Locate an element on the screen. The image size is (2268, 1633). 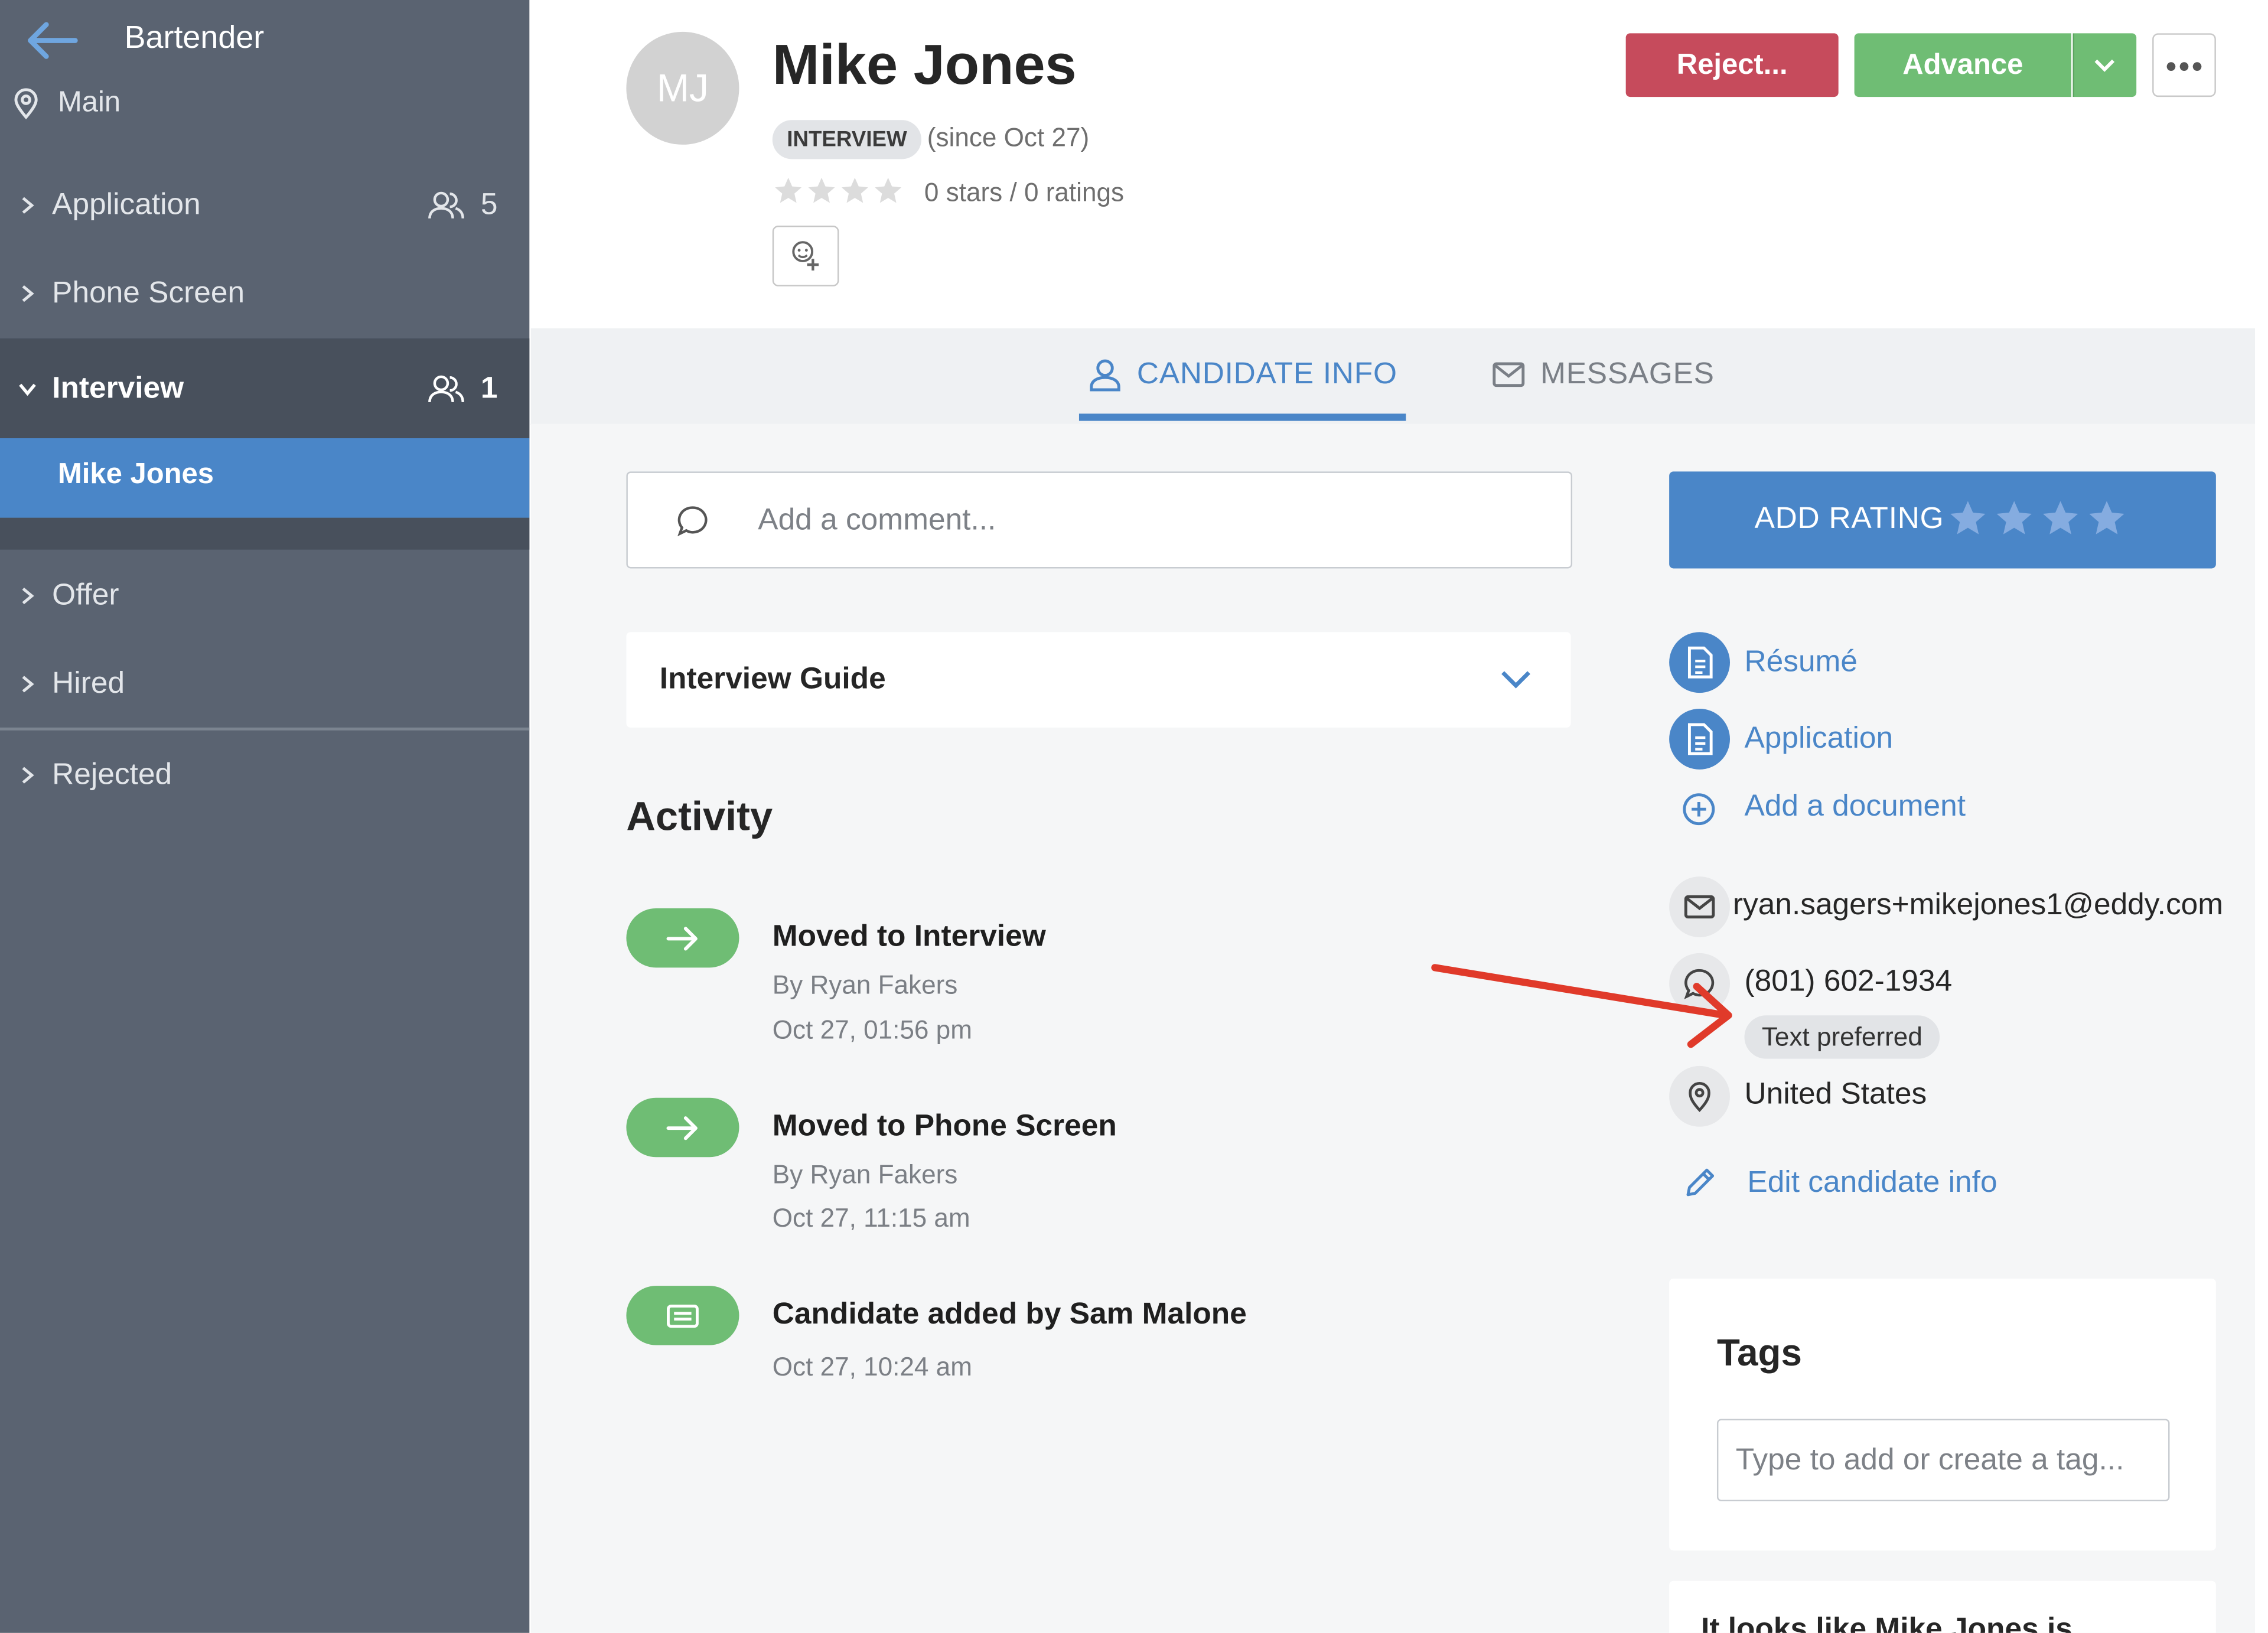
sidebar-item-interview: Interview 1 is located at coordinates (265, 388).